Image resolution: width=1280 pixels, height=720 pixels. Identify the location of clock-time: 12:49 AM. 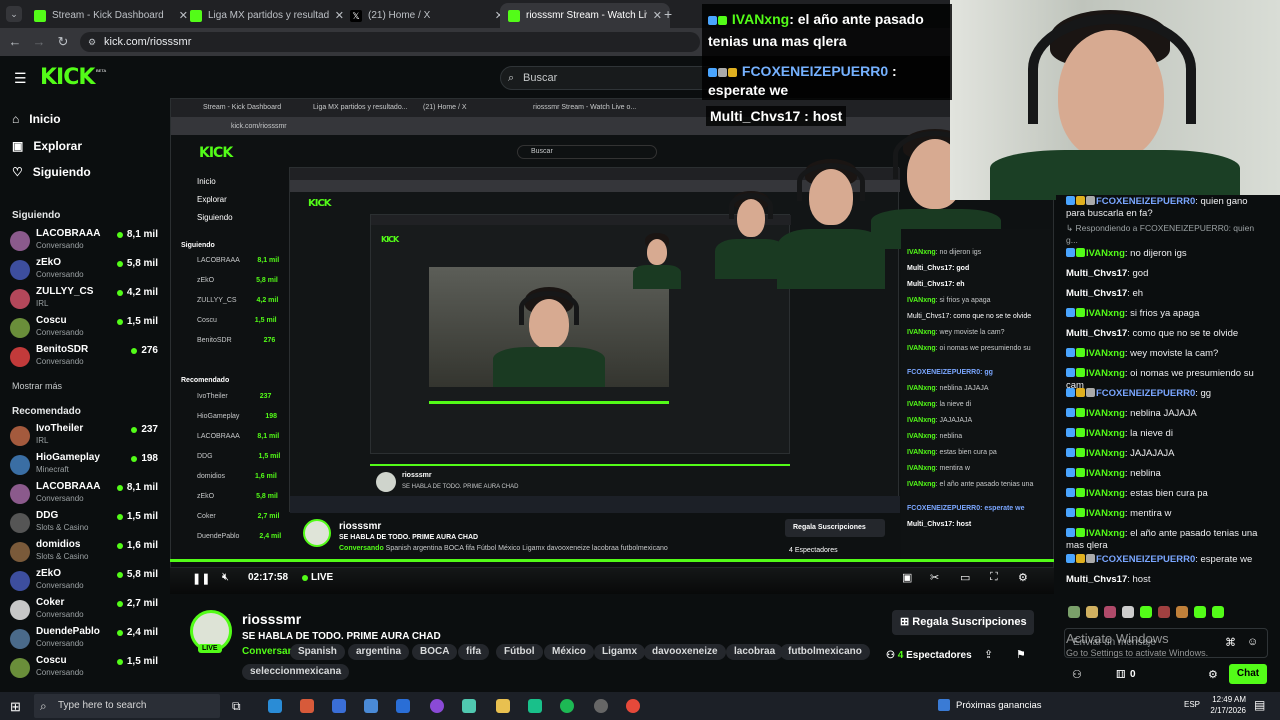
(1226, 699).